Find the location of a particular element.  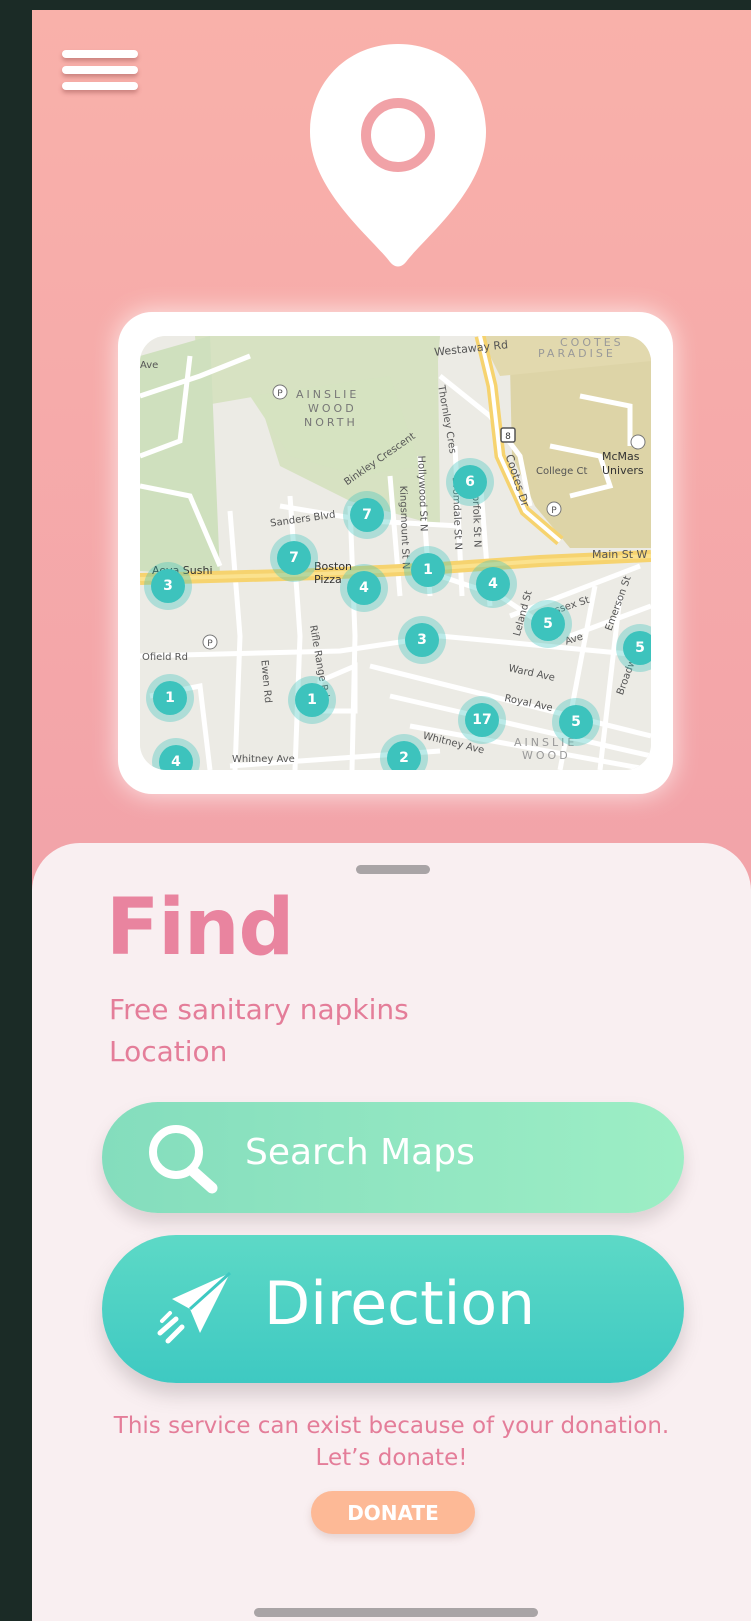

street-label: Ofield Rd is located at coordinates (165, 657).